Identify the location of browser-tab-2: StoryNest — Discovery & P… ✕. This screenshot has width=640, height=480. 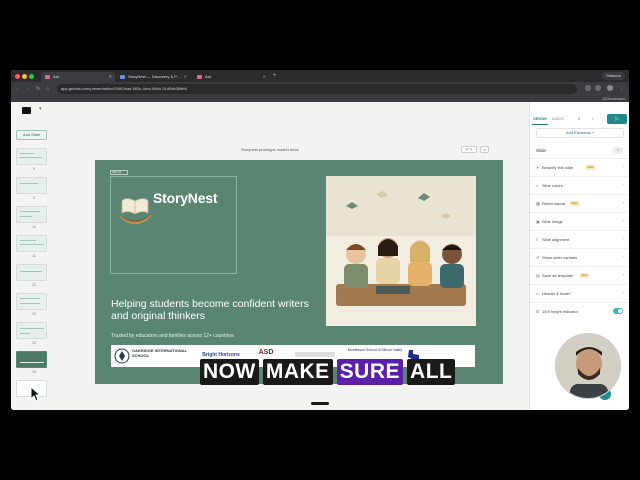
(153, 77).